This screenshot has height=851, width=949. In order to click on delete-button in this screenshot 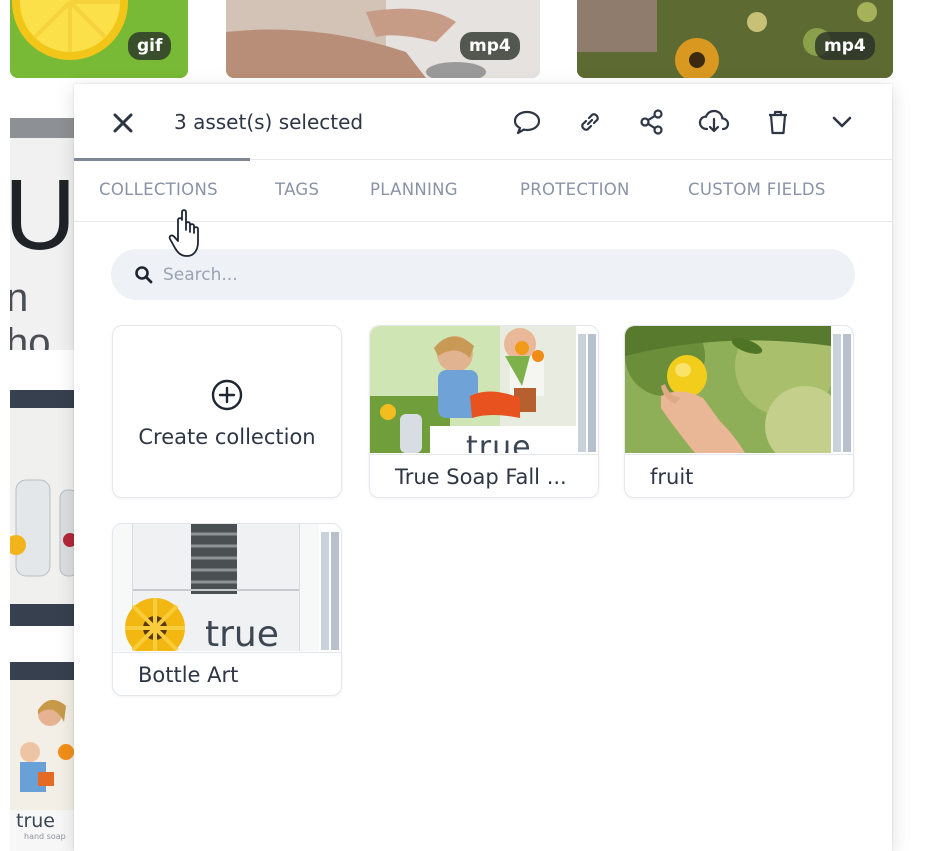, I will do `click(778, 122)`.